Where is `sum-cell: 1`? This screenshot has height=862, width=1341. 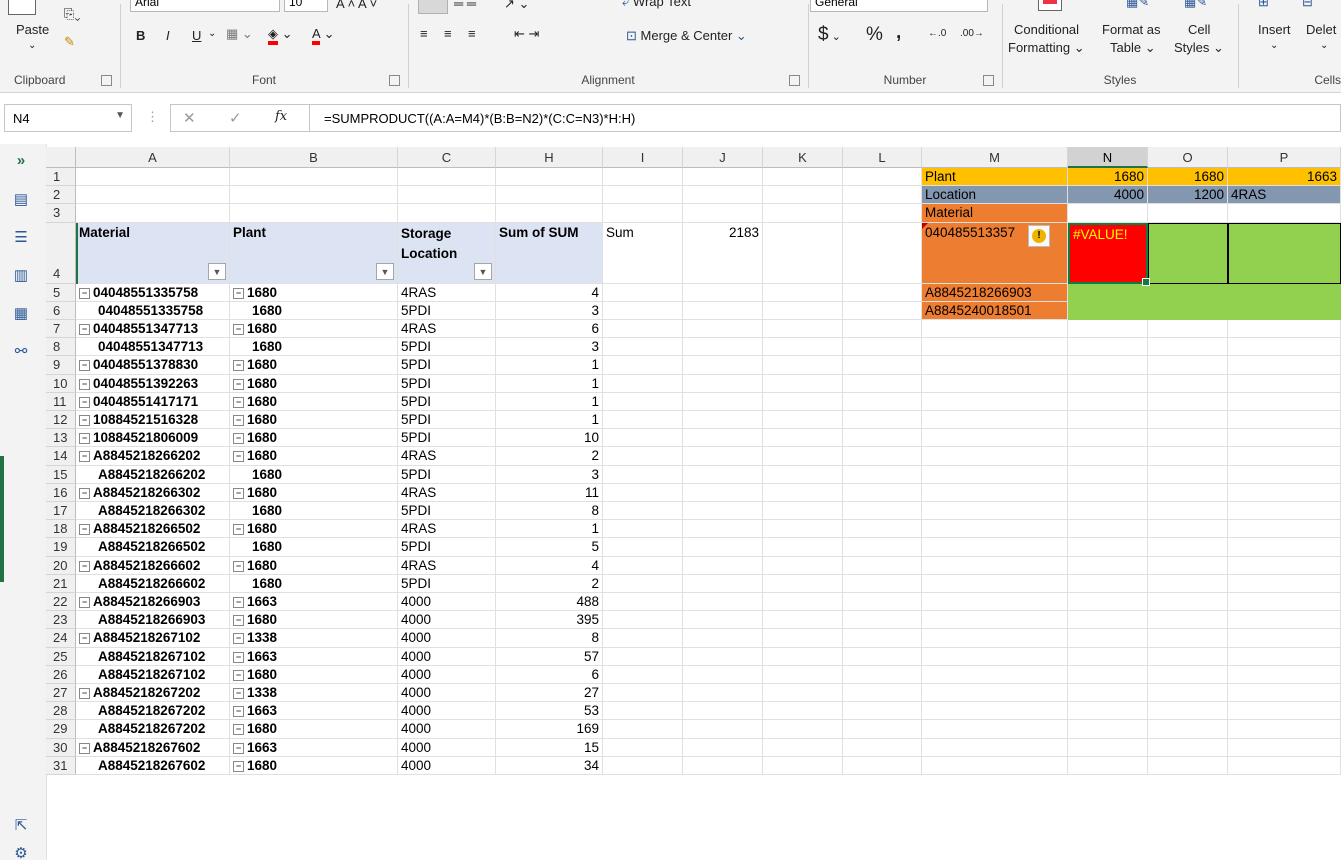 sum-cell: 1 is located at coordinates (549, 383).